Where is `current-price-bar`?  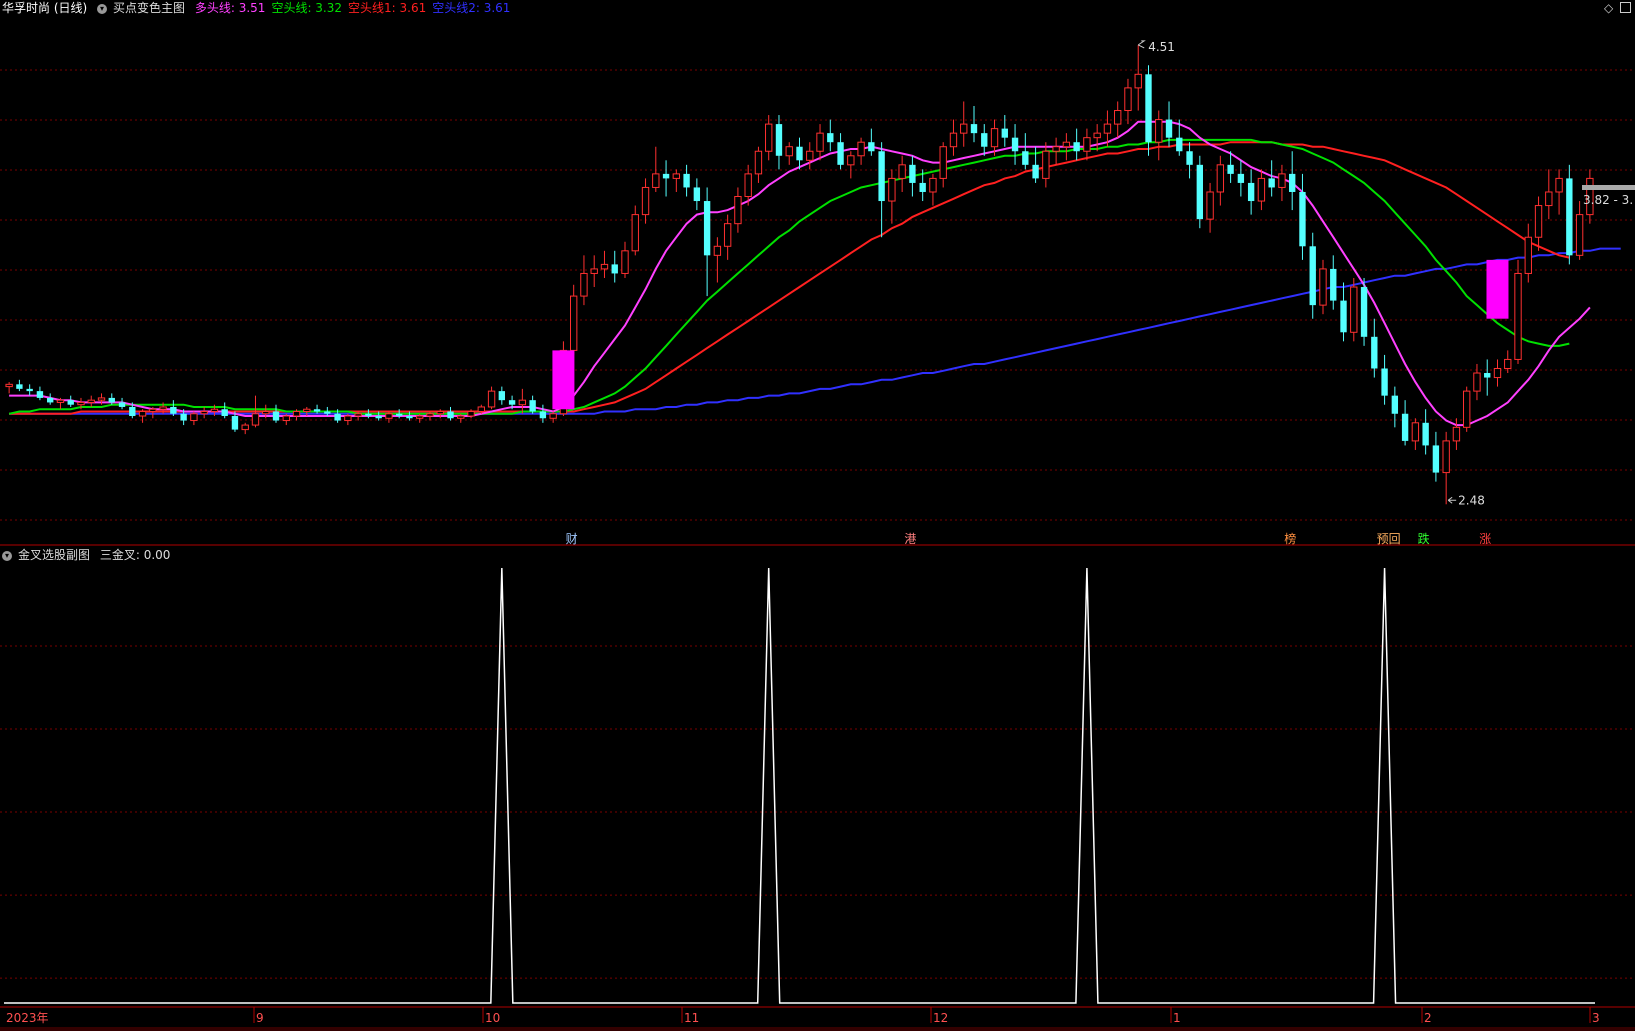 current-price-bar is located at coordinates (1608, 187).